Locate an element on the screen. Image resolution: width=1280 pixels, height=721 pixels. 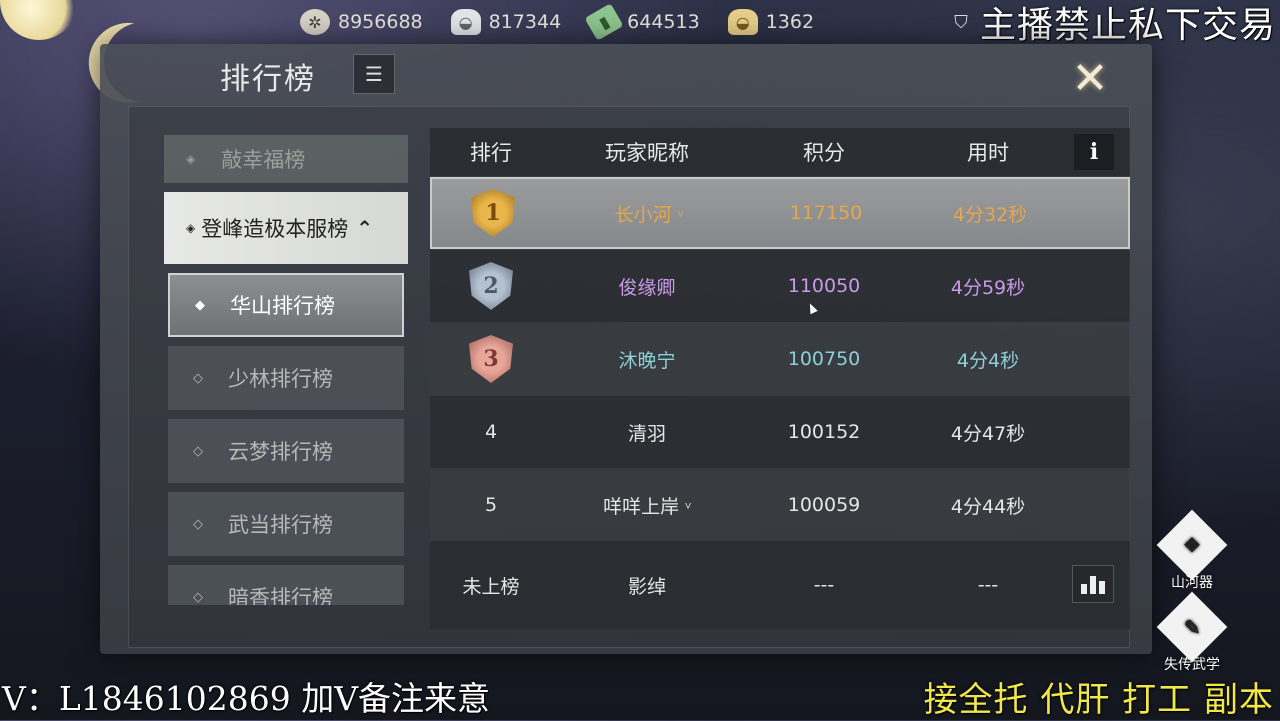
header-time: 用时 is located at coordinates (988, 153).